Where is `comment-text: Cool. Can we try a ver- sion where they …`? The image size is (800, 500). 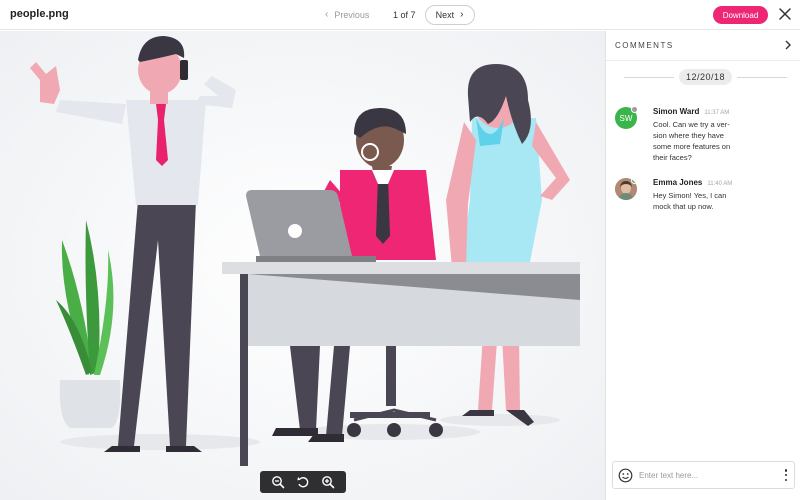
comment-text: Cool. Can we try a ver- sion where they … is located at coordinates (691, 141).